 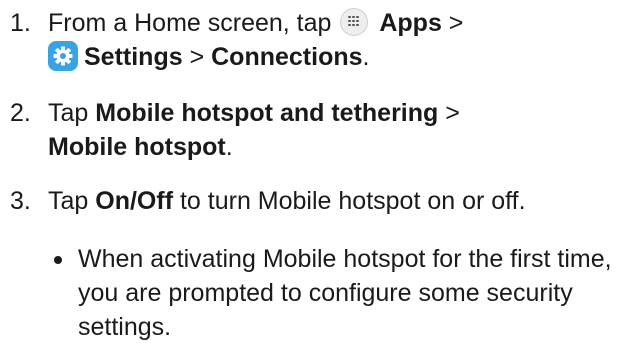 What do you see at coordinates (20, 23) in the screenshot?
I see `step-number: 1.` at bounding box center [20, 23].